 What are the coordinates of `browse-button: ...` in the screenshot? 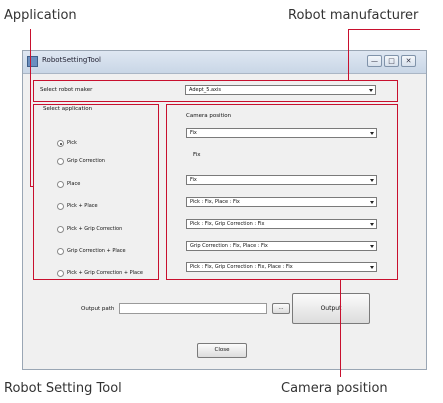 It's located at (281, 308).